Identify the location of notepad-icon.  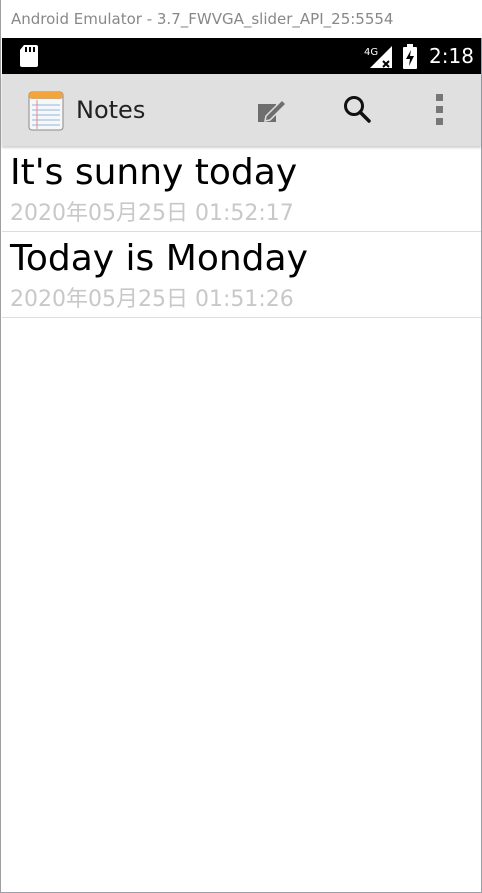
(46, 113).